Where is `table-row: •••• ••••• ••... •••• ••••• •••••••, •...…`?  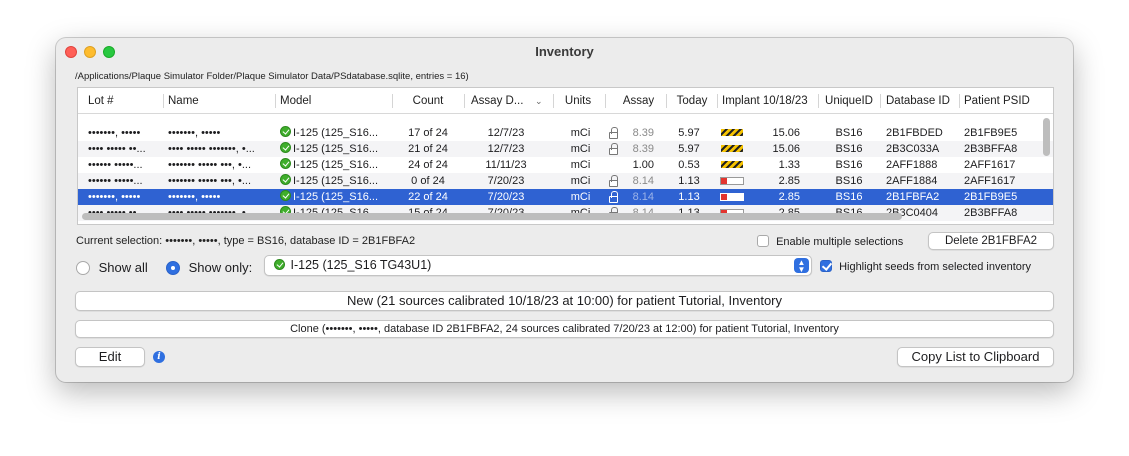 table-row: •••• ••••• ••... •••• ••••• •••••••, •...… is located at coordinates (565, 149).